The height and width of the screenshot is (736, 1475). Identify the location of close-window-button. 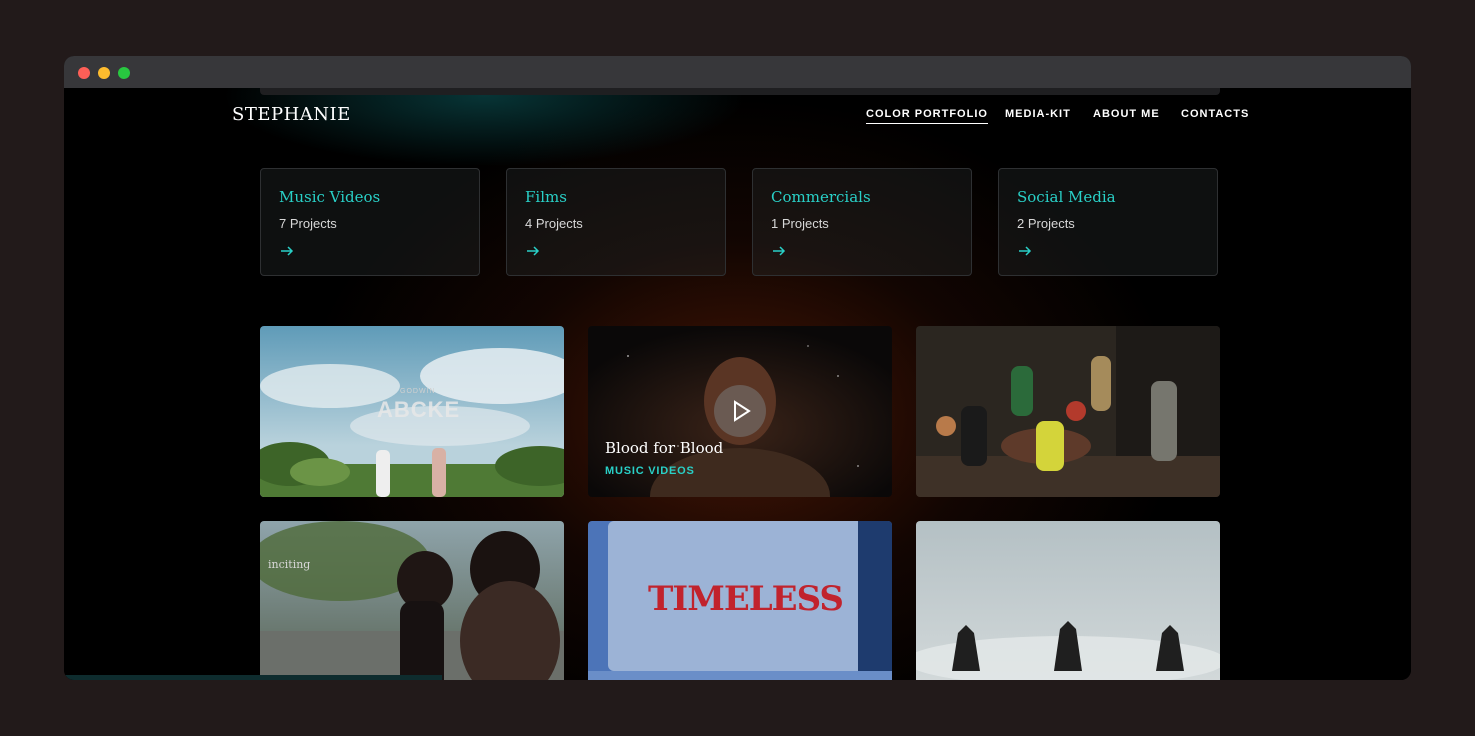
(84, 73).